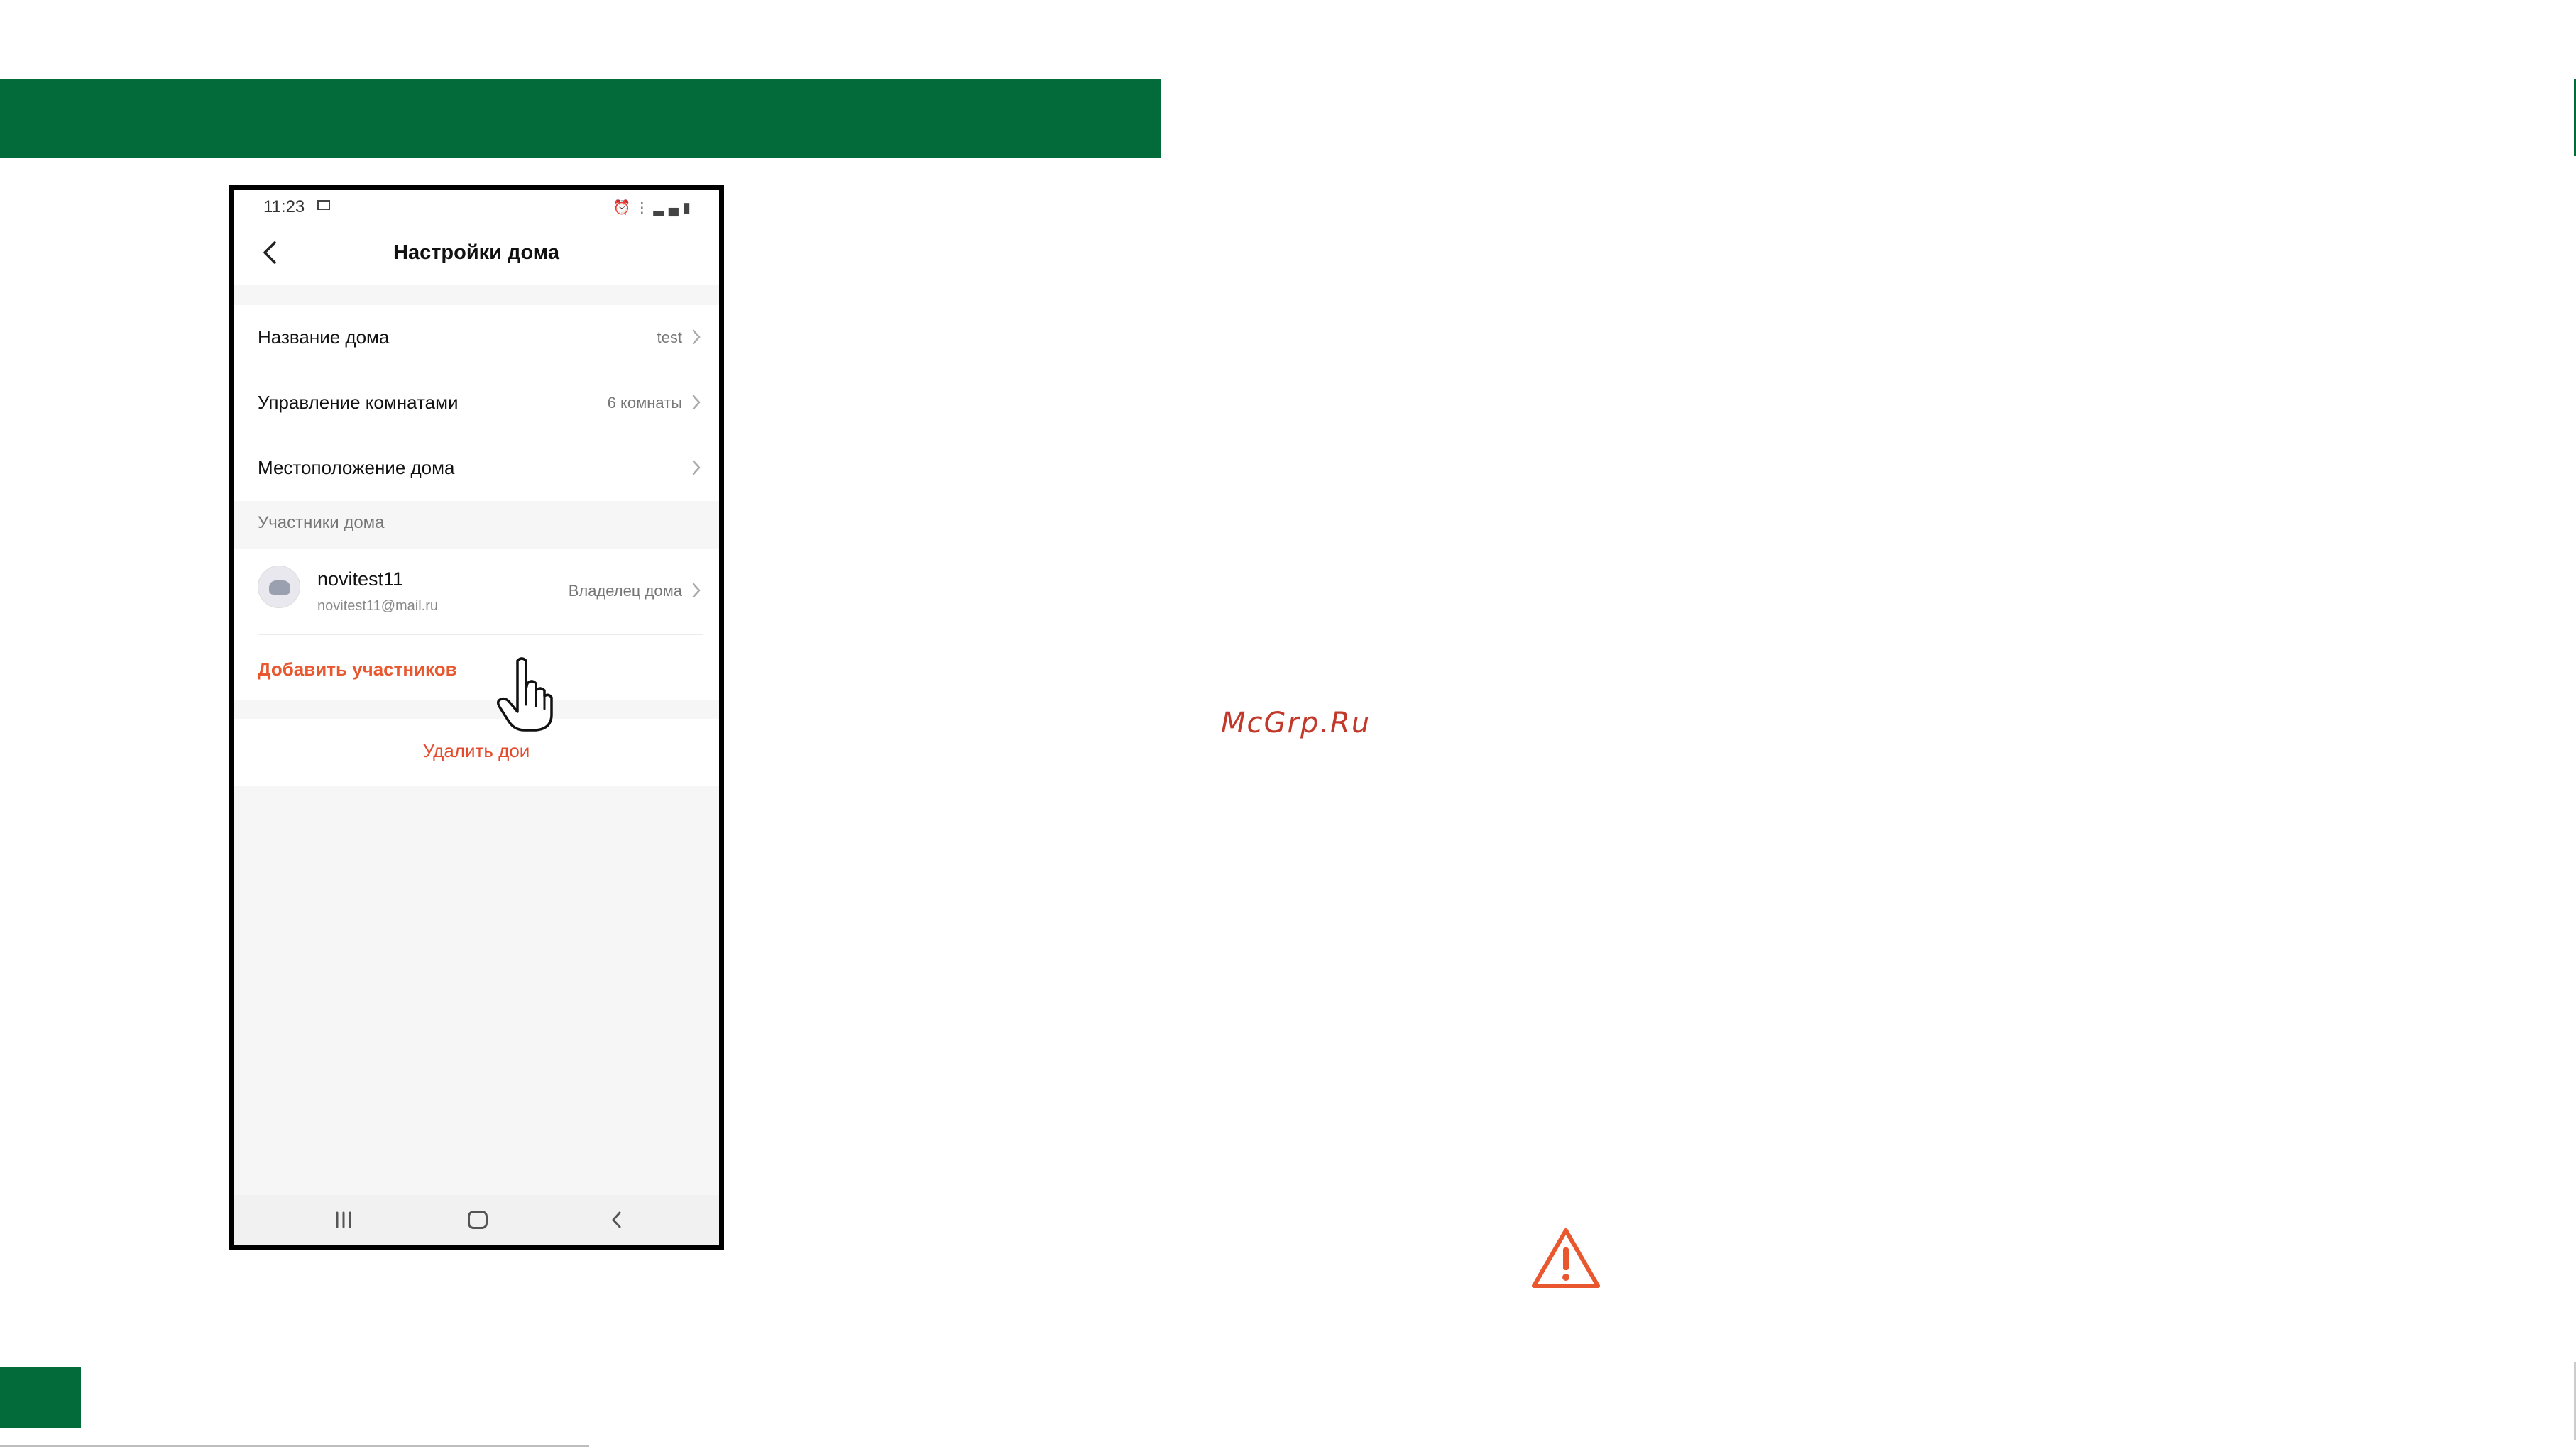 This screenshot has width=2576, height=1449. What do you see at coordinates (524, 694) in the screenshot?
I see `hand-pointer-icon` at bounding box center [524, 694].